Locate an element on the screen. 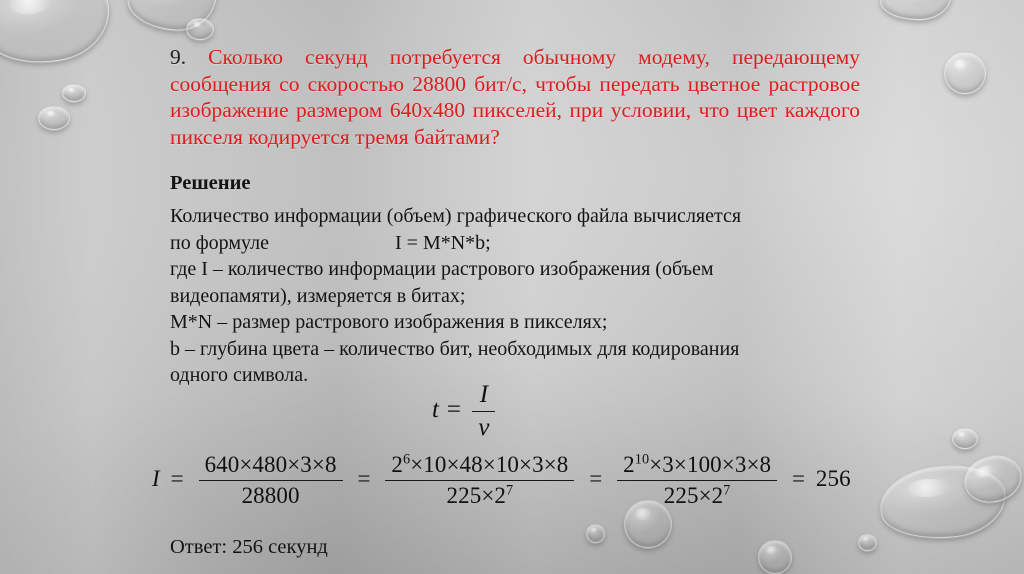 The image size is (1024, 574). time-formula: t = I v is located at coordinates (465, 411).